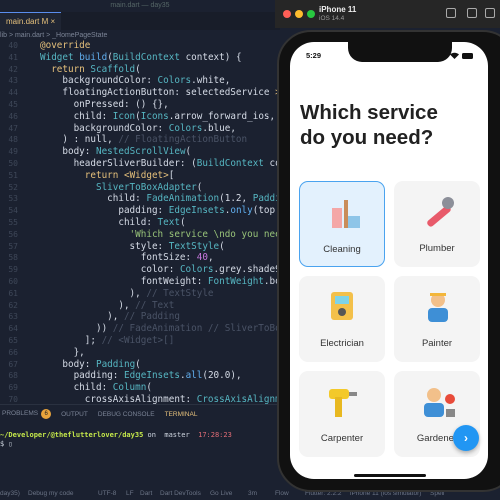 The image size is (500, 500). Describe the element at coordinates (437, 343) in the screenshot. I see `service-label: Painter` at that location.